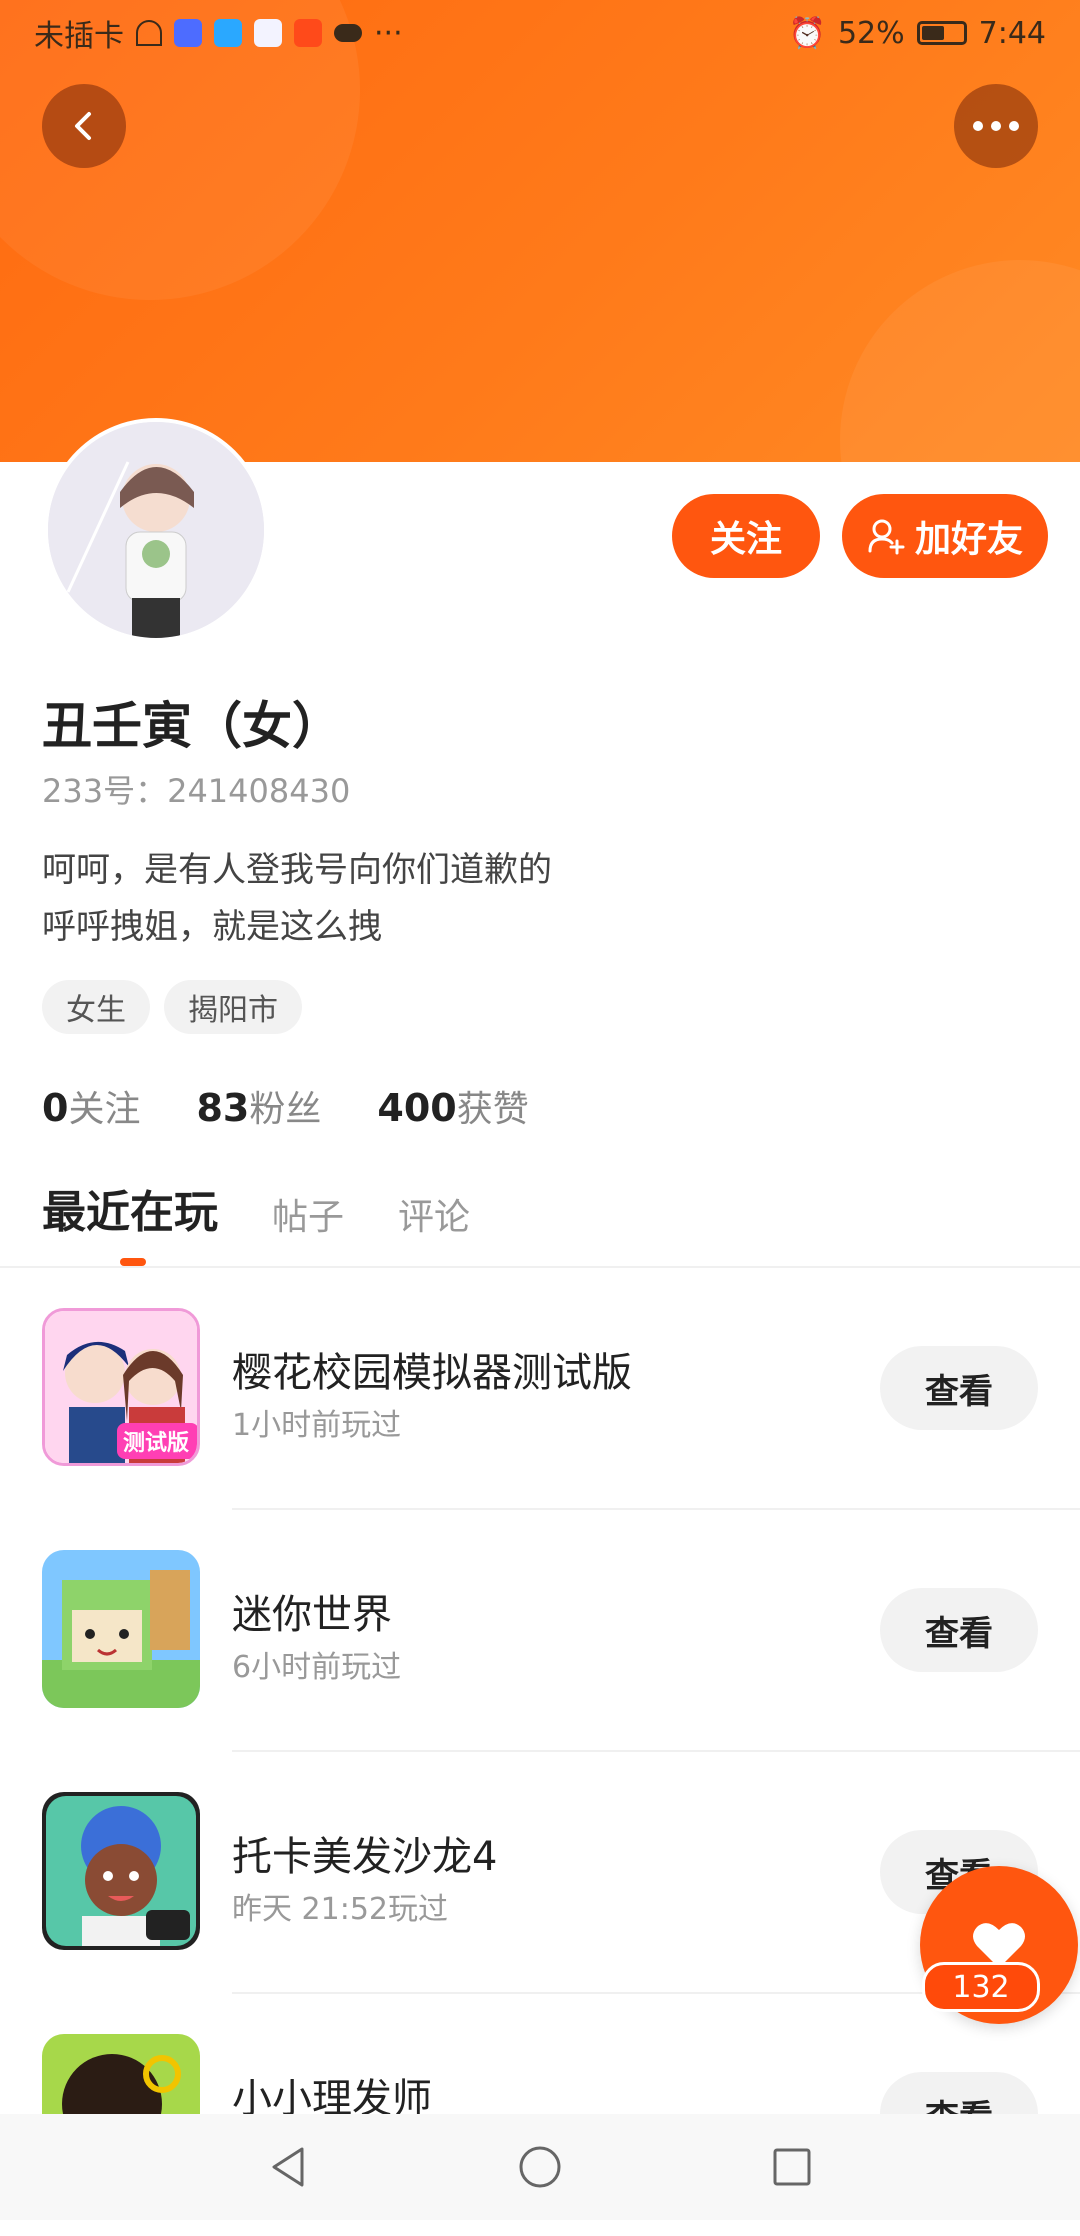 This screenshot has width=1080, height=2236. Describe the element at coordinates (256, 1208) in the screenshot. I see `content-tabs: 最近在玩 帖子 评论` at that location.